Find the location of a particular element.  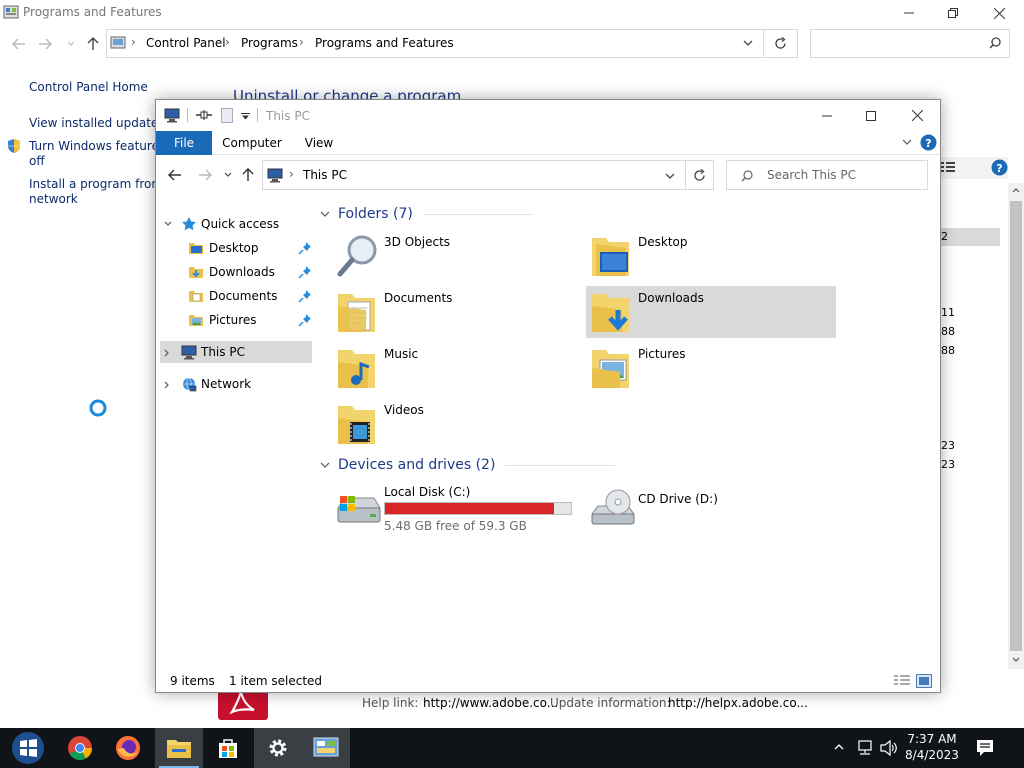

cp-restore-button is located at coordinates (953, 13).